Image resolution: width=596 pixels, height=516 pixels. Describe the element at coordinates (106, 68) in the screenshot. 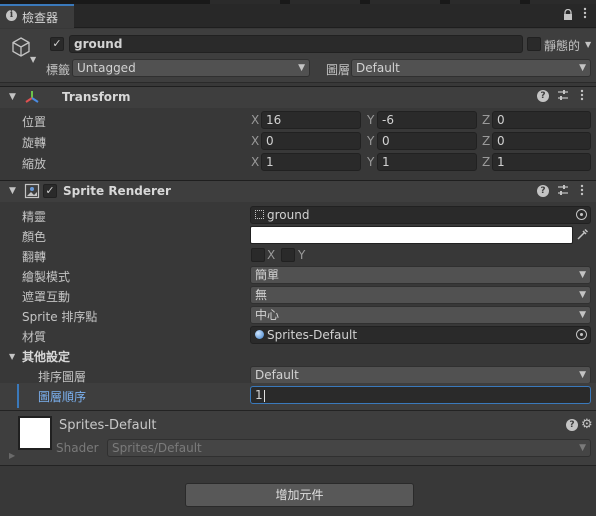

I see `tag-value: Untagged` at that location.